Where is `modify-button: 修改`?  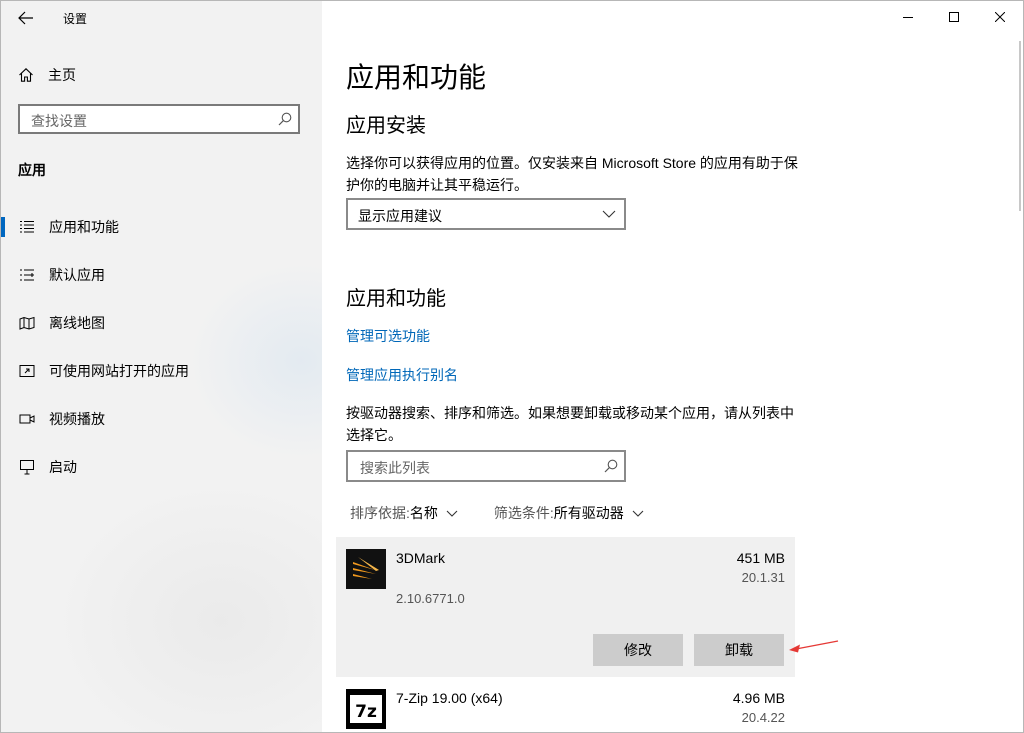
modify-button: 修改 is located at coordinates (638, 650).